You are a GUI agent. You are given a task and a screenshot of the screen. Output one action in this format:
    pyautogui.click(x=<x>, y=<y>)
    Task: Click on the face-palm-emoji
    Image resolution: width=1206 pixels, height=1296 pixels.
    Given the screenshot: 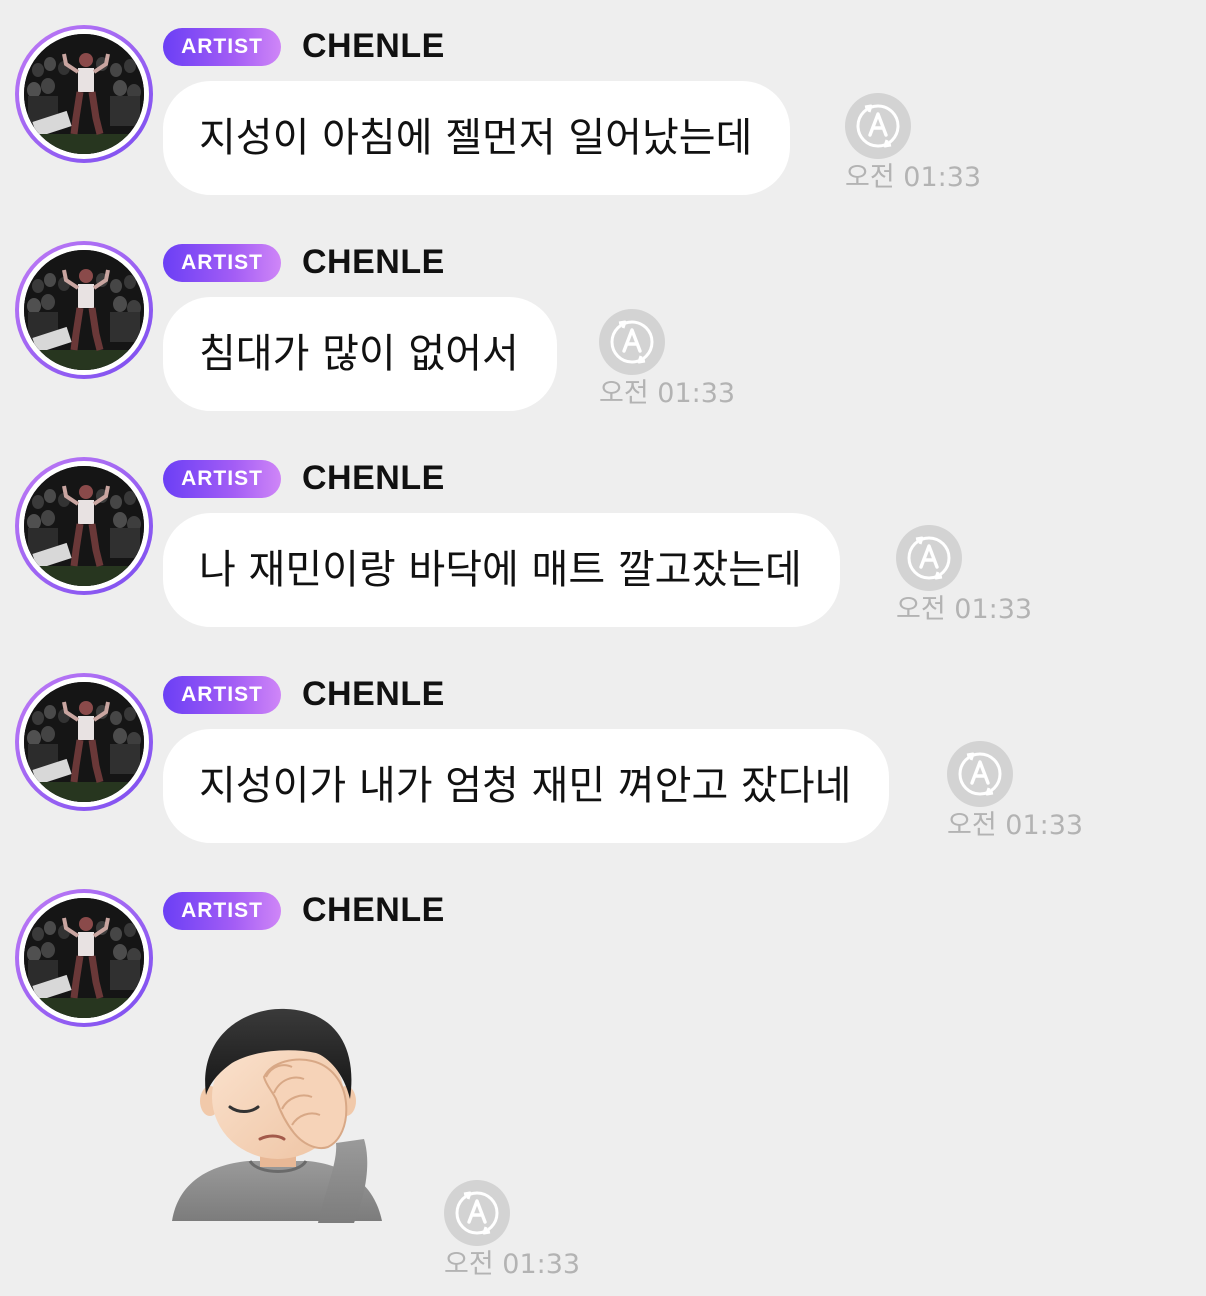 What is the action you would take?
    pyautogui.click(x=278, y=1114)
    